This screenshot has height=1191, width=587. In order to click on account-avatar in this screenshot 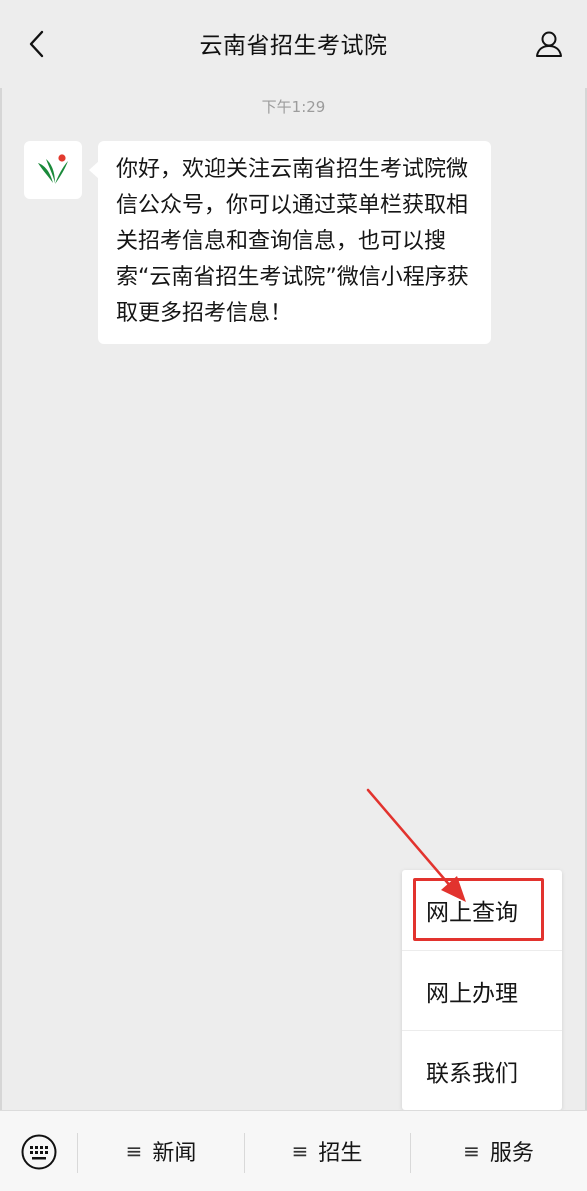, I will do `click(53, 170)`.